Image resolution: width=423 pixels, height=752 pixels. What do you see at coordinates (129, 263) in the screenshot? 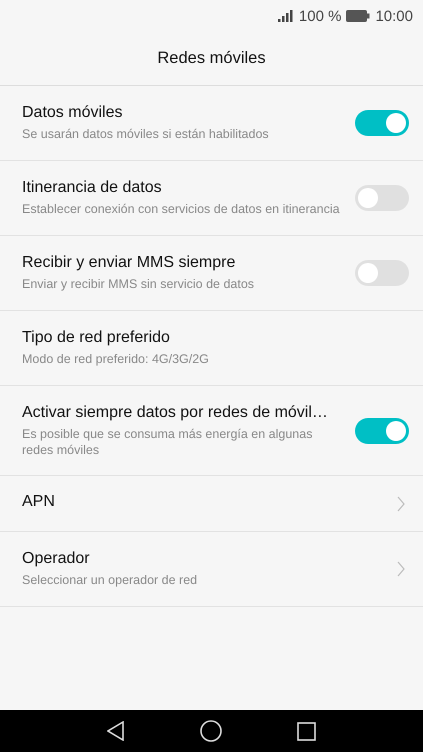
I see `item-title: Recibir y enviar MMS siempre` at bounding box center [129, 263].